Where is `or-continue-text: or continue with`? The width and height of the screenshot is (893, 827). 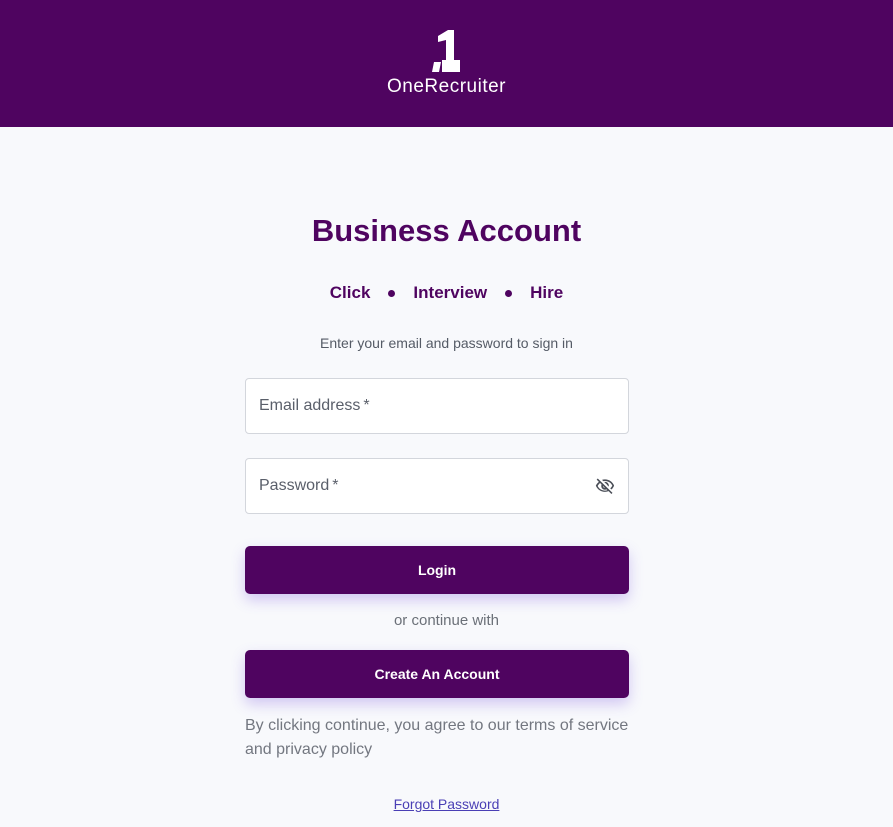 or-continue-text: or continue with is located at coordinates (446, 620).